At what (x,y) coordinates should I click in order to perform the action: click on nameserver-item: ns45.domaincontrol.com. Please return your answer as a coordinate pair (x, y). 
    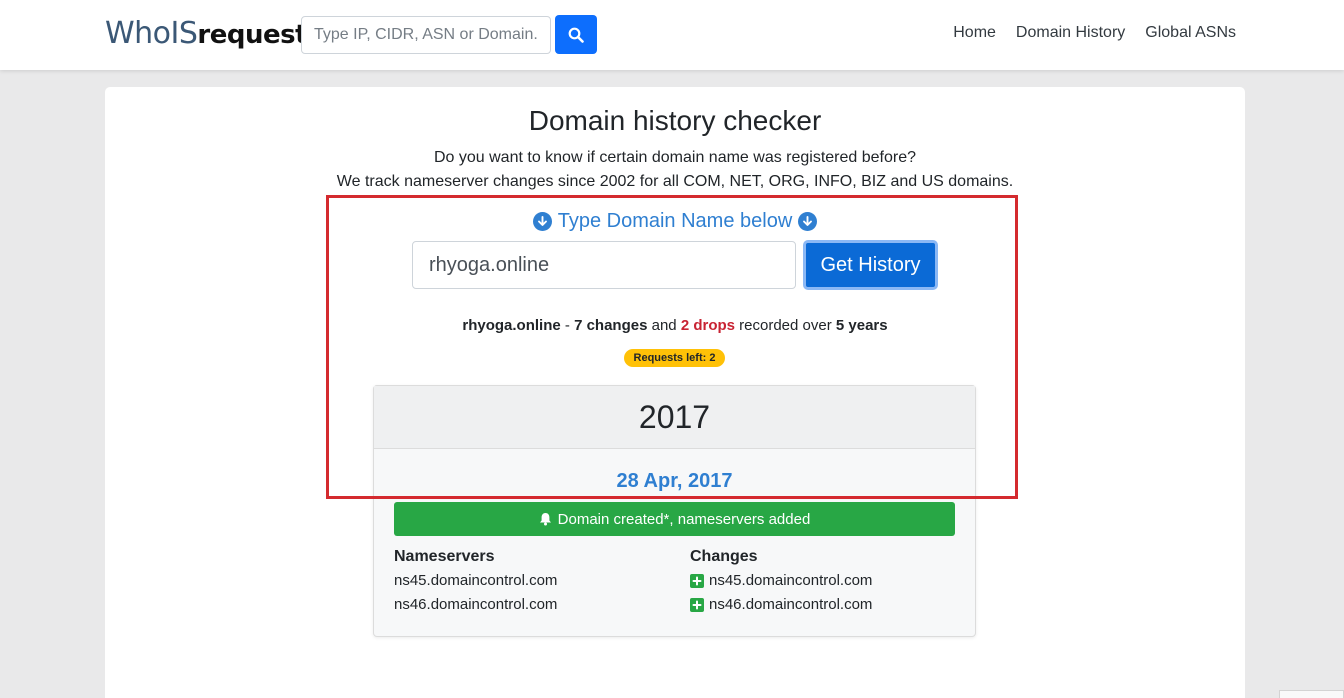
    Looking at the image, I should click on (476, 580).